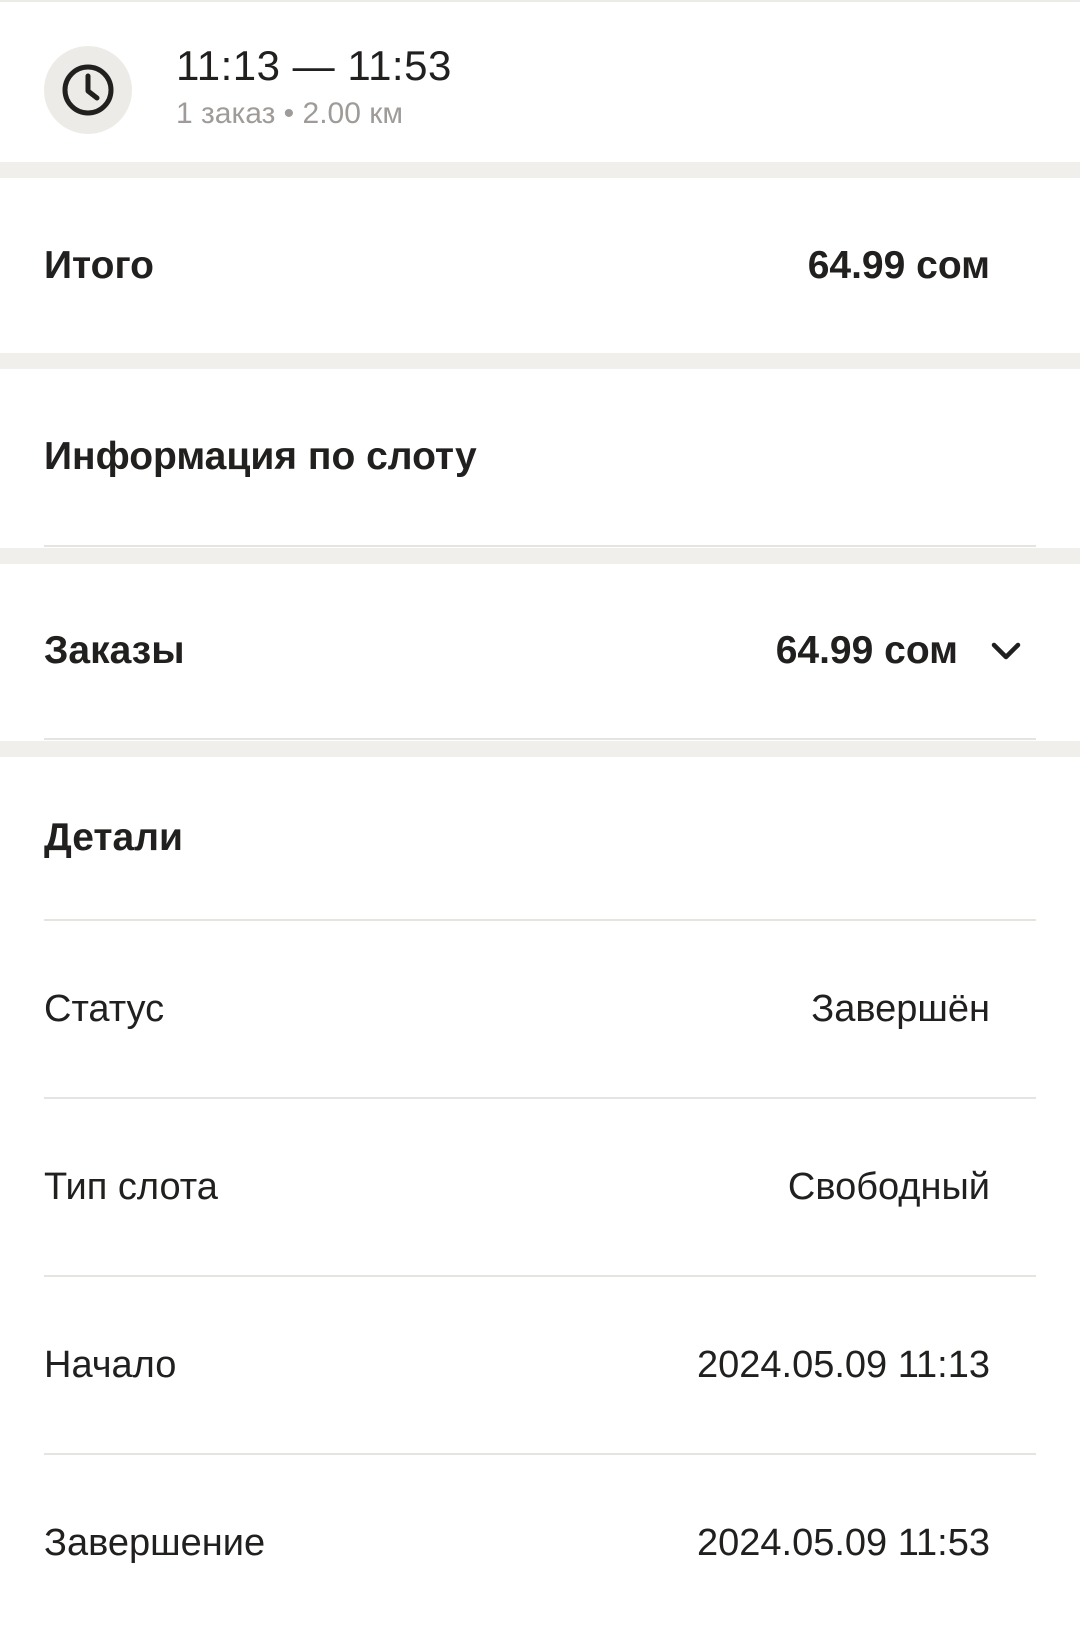 Image resolution: width=1080 pixels, height=1646 pixels. Describe the element at coordinates (289, 113) in the screenshot. I see `slot-summary: 1 заказ • 2.00 км` at that location.